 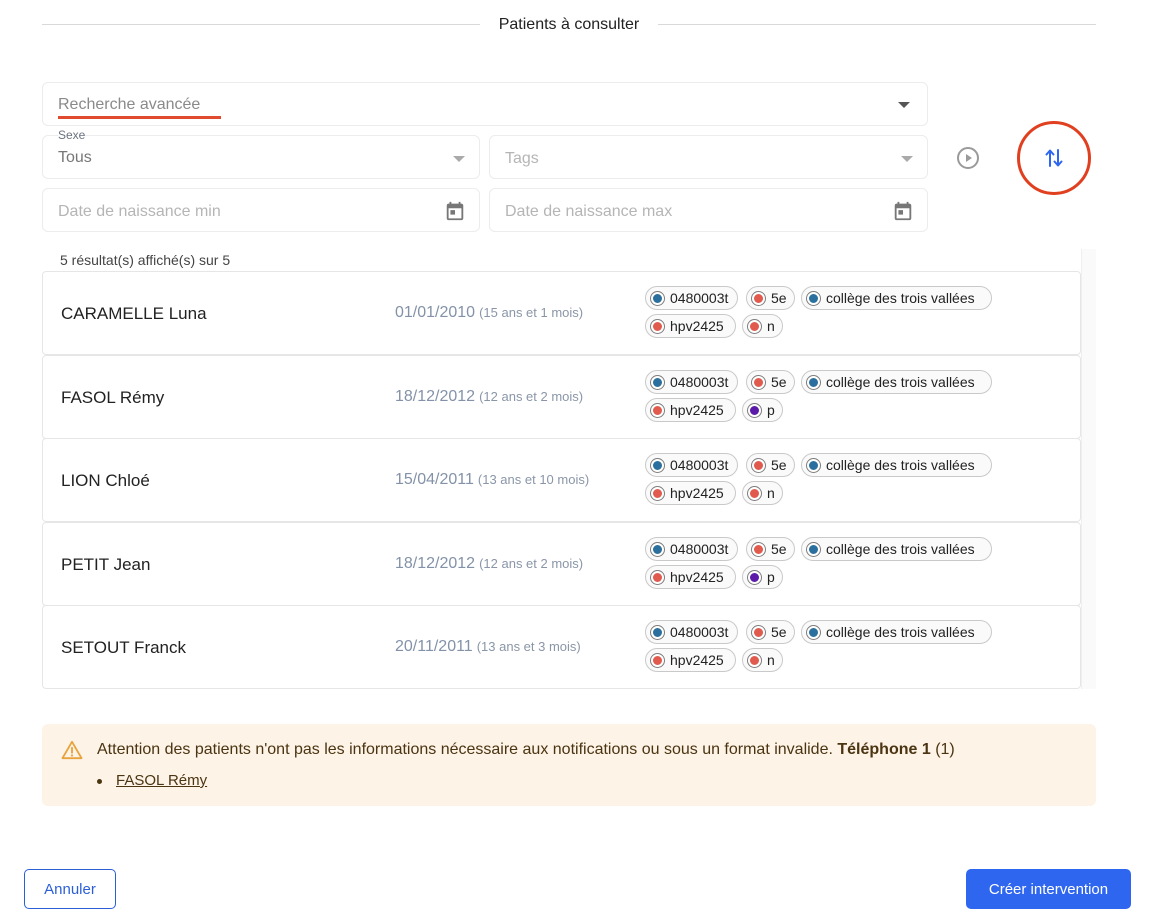 I want to click on tag-label: 0480003t, so click(x=699, y=632).